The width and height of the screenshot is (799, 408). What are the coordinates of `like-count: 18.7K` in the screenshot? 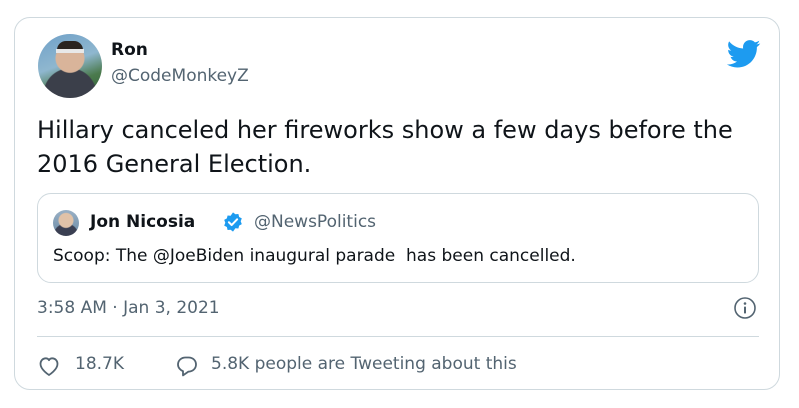 It's located at (99, 364).